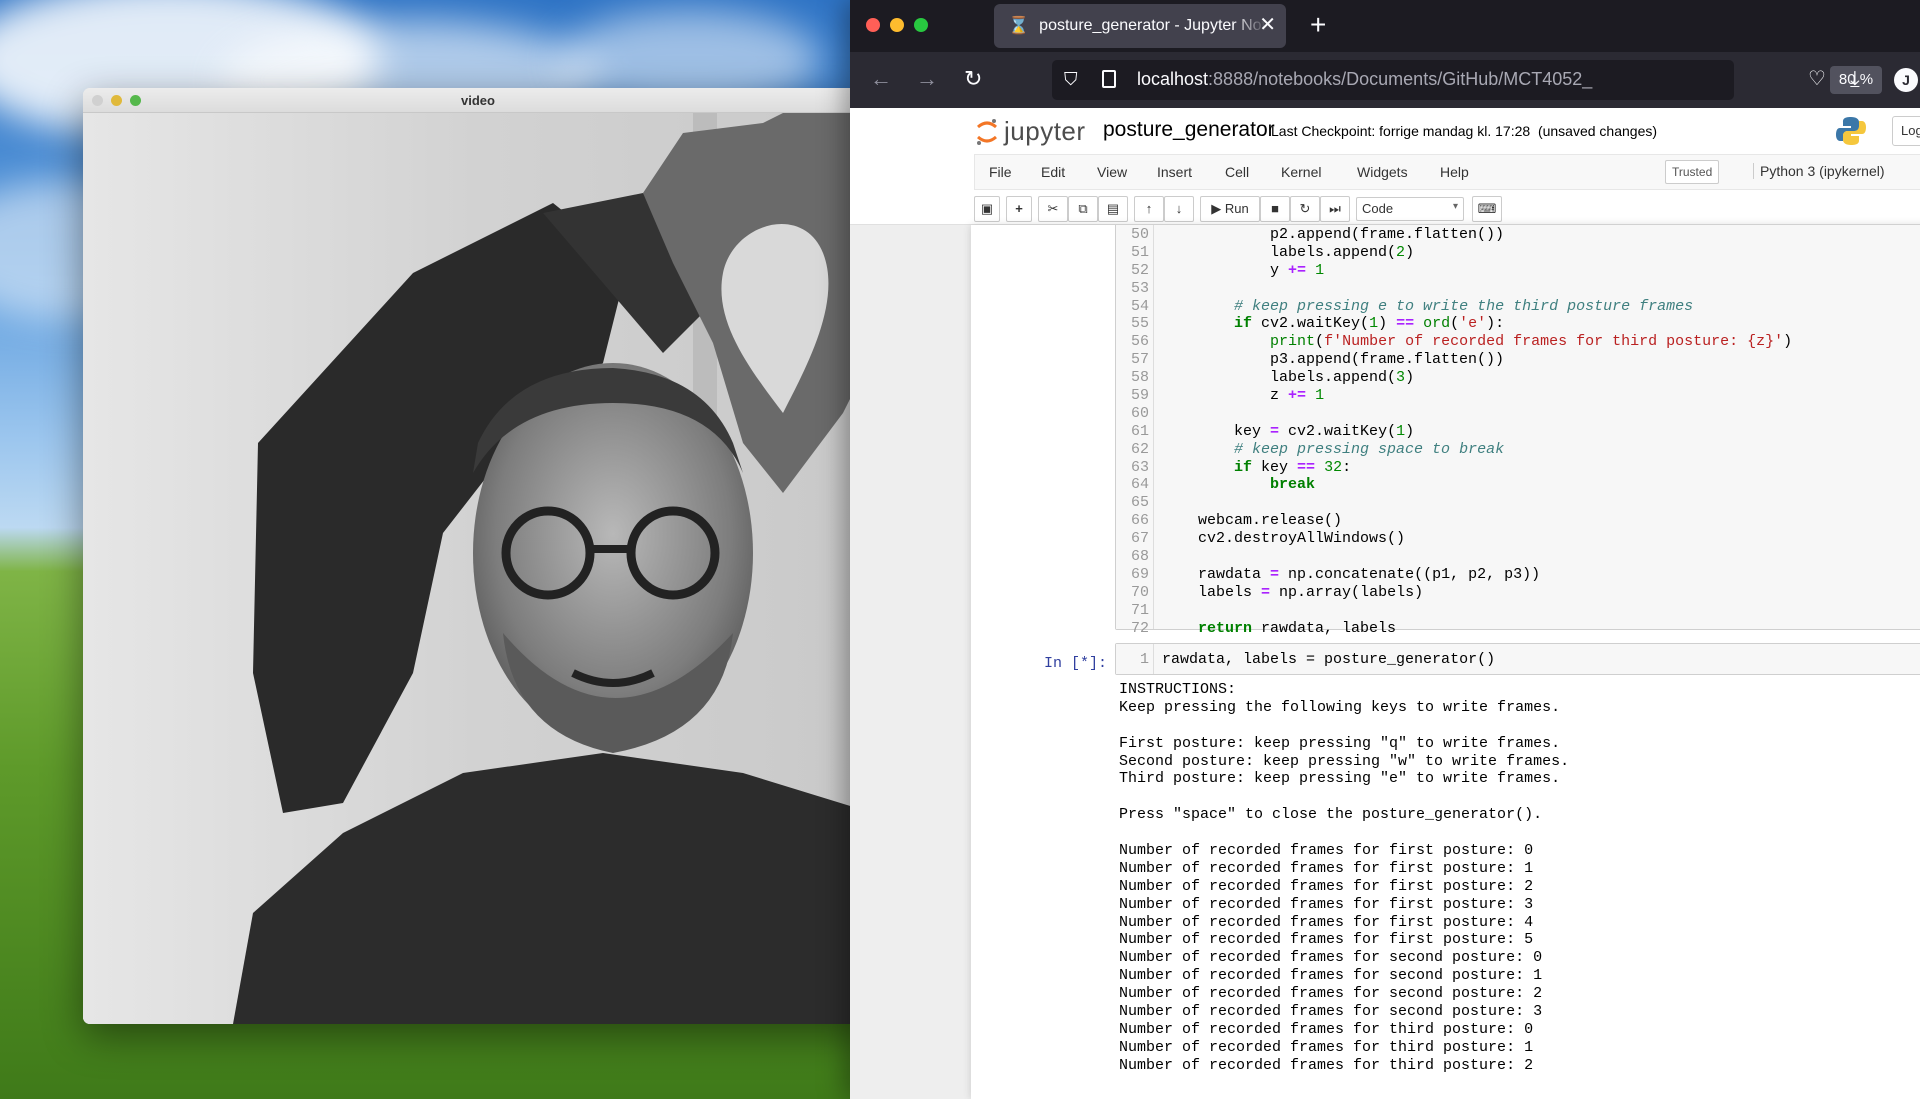 The image size is (1920, 1099). I want to click on video-titlebar: video, so click(478, 100).